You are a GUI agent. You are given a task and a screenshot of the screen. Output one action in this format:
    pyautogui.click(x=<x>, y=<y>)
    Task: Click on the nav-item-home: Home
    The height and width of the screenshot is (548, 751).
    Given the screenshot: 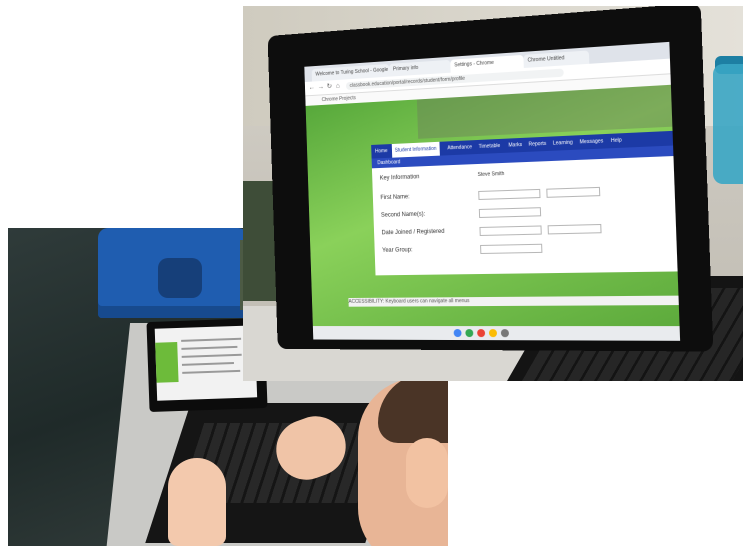 What is the action you would take?
    pyautogui.click(x=381, y=151)
    